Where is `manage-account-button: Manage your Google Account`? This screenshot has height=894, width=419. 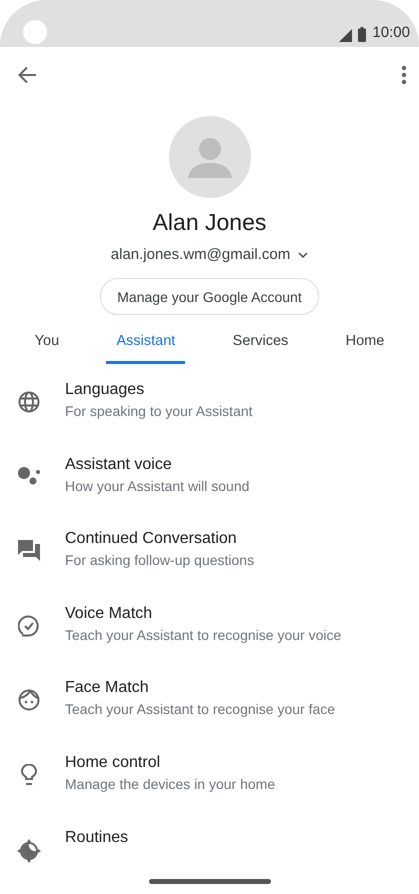 manage-account-button: Manage your Google Account is located at coordinates (209, 296).